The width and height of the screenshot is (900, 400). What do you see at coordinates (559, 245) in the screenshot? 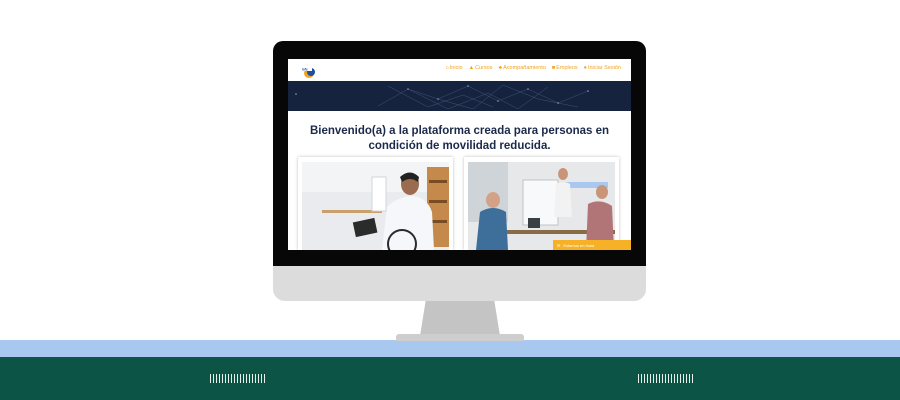
I see `chat-icon: ✉` at bounding box center [559, 245].